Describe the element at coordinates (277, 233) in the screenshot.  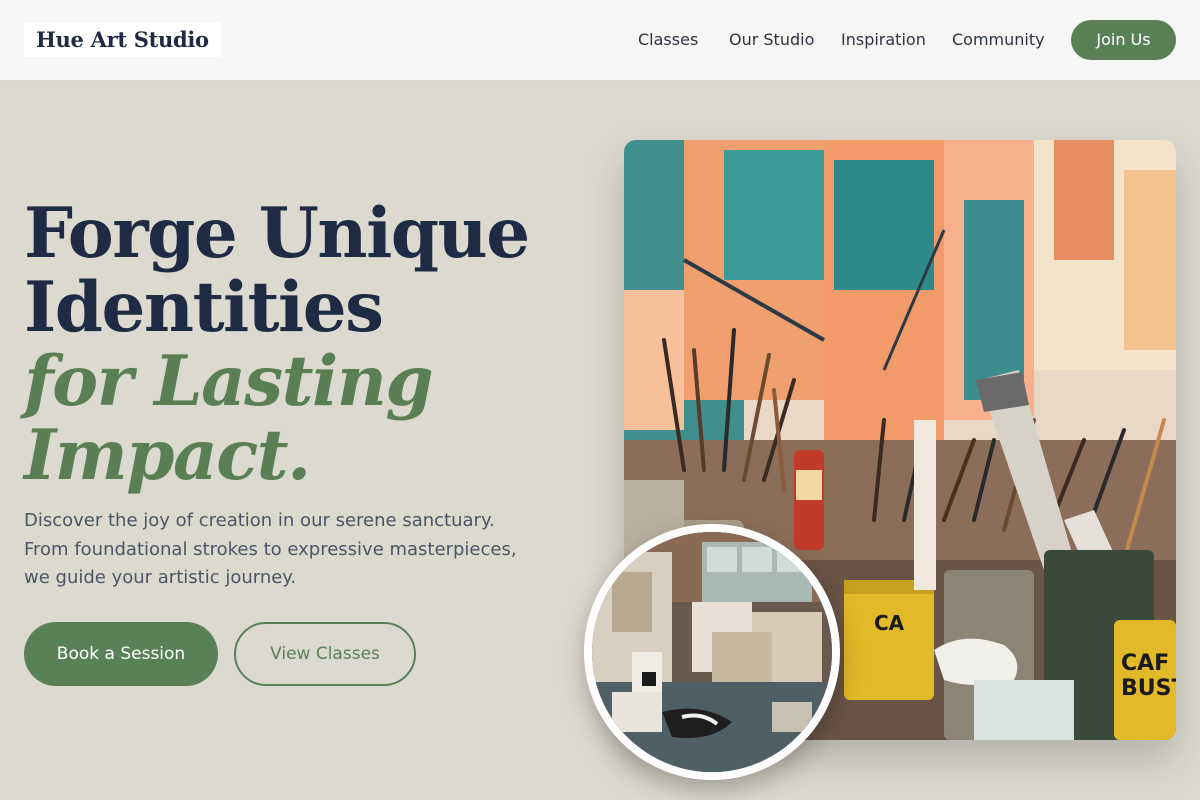
I see `headline-line-1: Forge Unique` at that location.